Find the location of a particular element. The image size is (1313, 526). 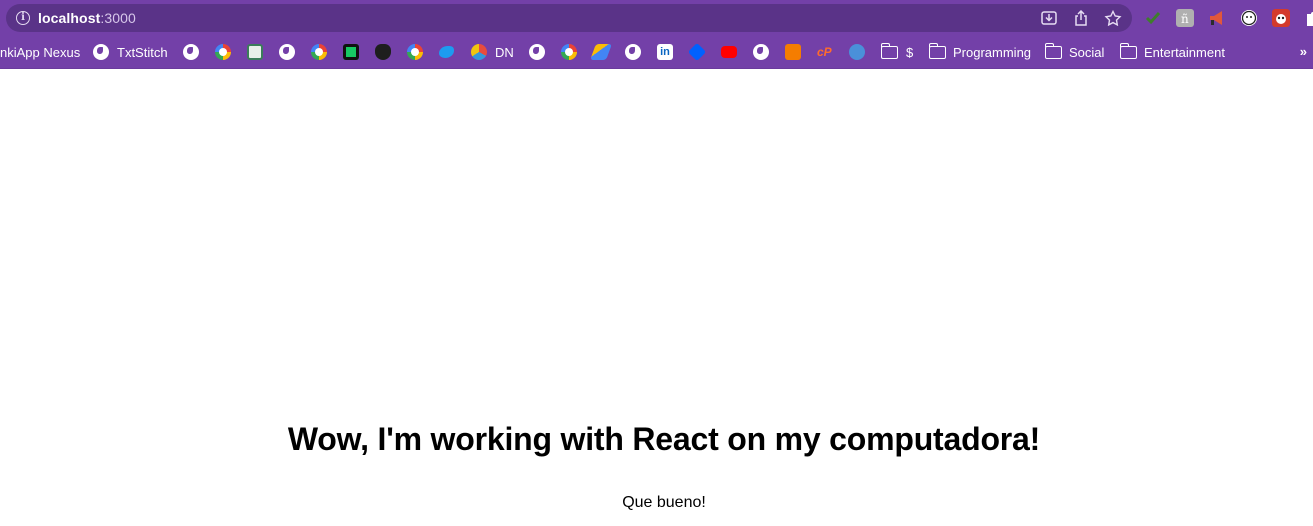

bookmark-label: TxtStitch is located at coordinates (142, 52).